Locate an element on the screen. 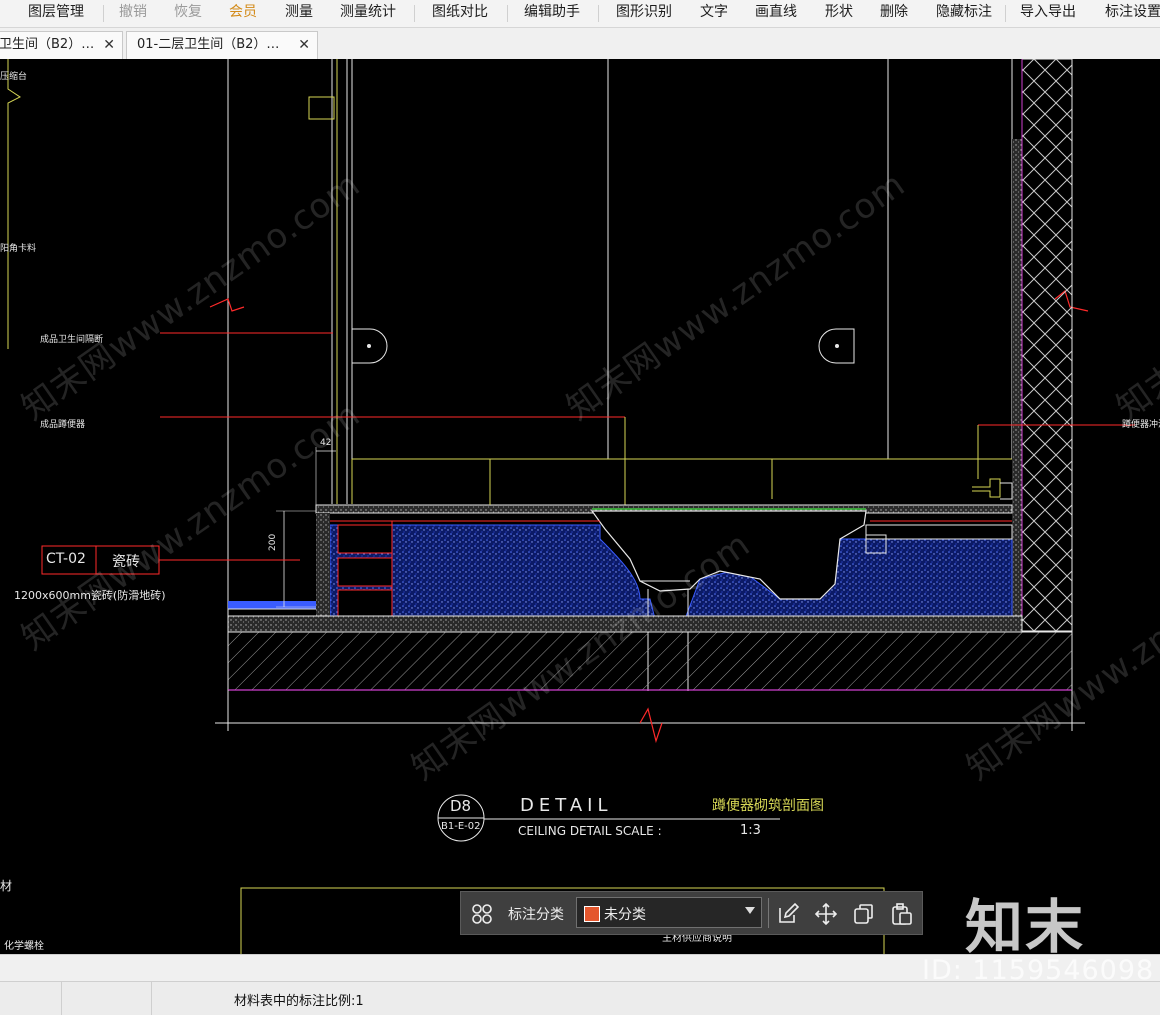  menu-vip: 会员 is located at coordinates (243, 13).